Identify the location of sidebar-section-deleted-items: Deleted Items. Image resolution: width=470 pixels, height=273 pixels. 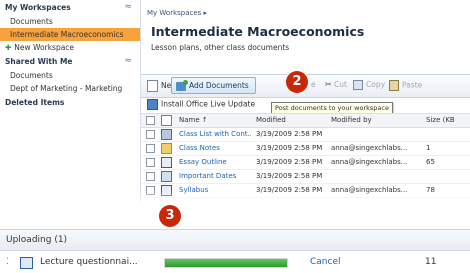
(70, 102).